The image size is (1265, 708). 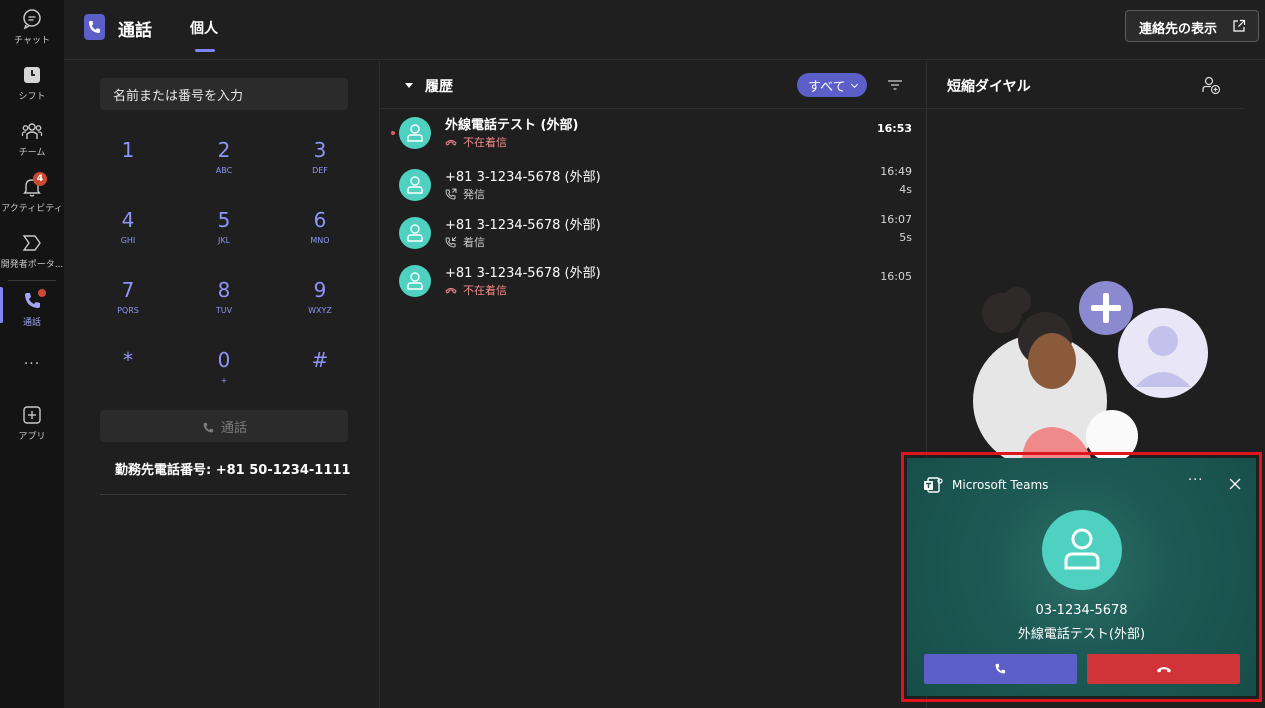 I want to click on add-person-icon, so click(x=1211, y=85).